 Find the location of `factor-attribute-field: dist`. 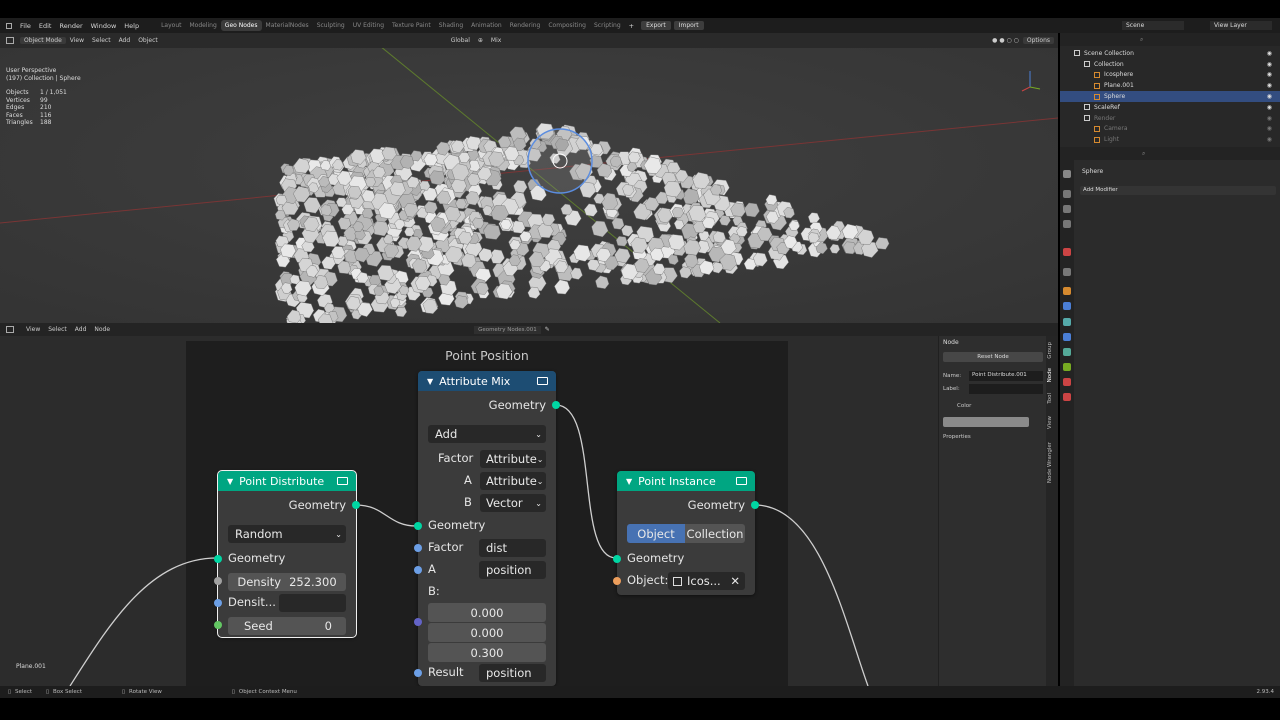

factor-attribute-field: dist is located at coordinates (512, 548).